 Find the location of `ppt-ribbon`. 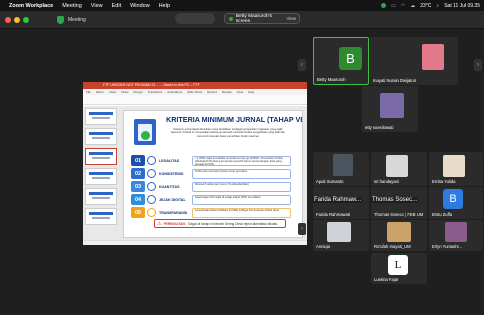

ppt-ribbon is located at coordinates (195, 100).